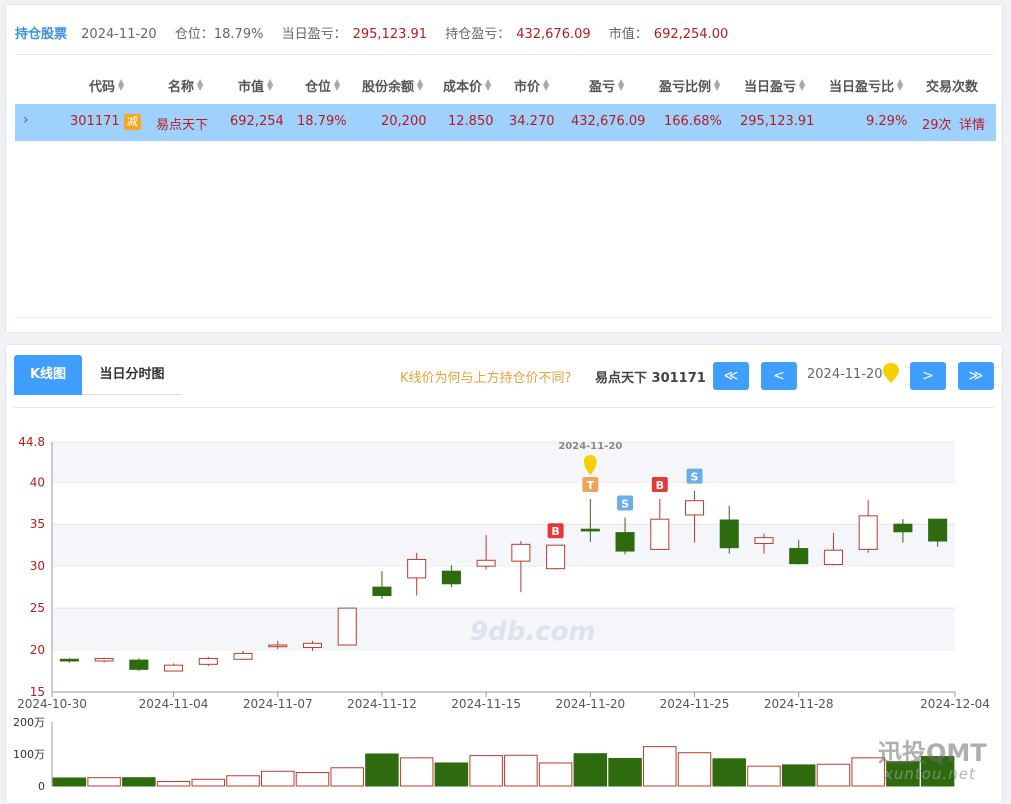 This screenshot has width=1011, height=804. What do you see at coordinates (693, 121) in the screenshot?
I see `cell-pnl-ratio: 166.68%` at bounding box center [693, 121].